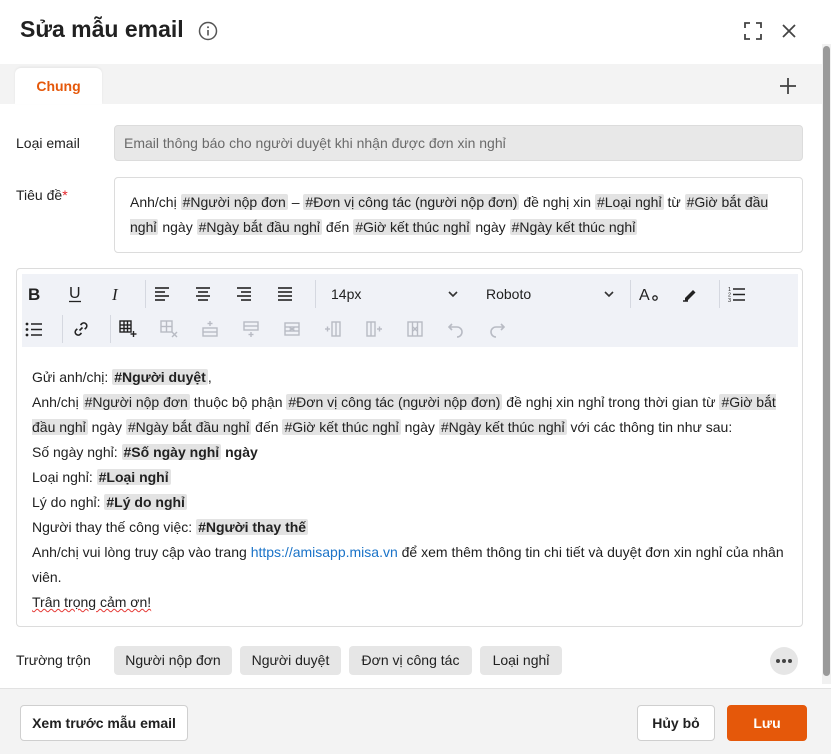 Image resolution: width=831 pixels, height=754 pixels. Describe the element at coordinates (789, 31) in the screenshot. I see `close-icon` at that location.